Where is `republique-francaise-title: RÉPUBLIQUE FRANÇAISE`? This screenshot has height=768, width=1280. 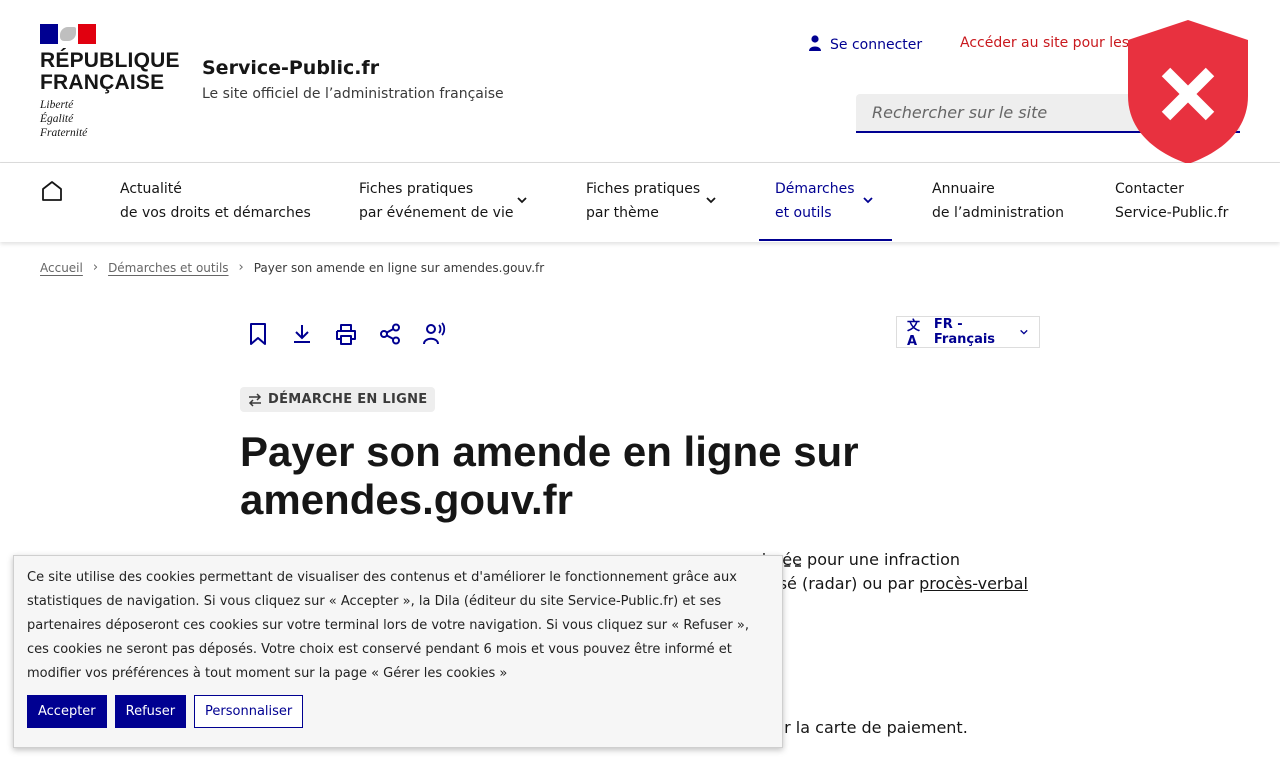 republique-francaise-title: RÉPUBLIQUE FRANÇAISE is located at coordinates (110, 72).